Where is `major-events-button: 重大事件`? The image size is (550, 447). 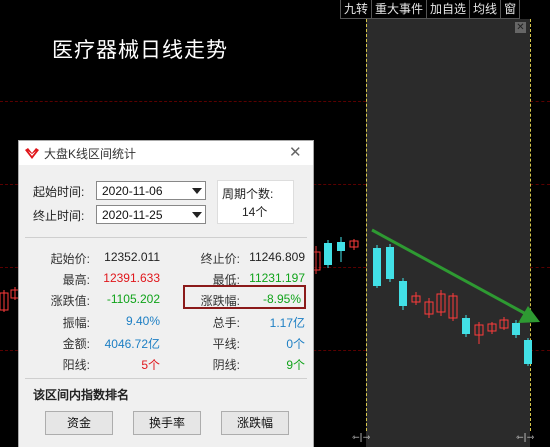 major-events-button: 重大事件 is located at coordinates (399, 9).